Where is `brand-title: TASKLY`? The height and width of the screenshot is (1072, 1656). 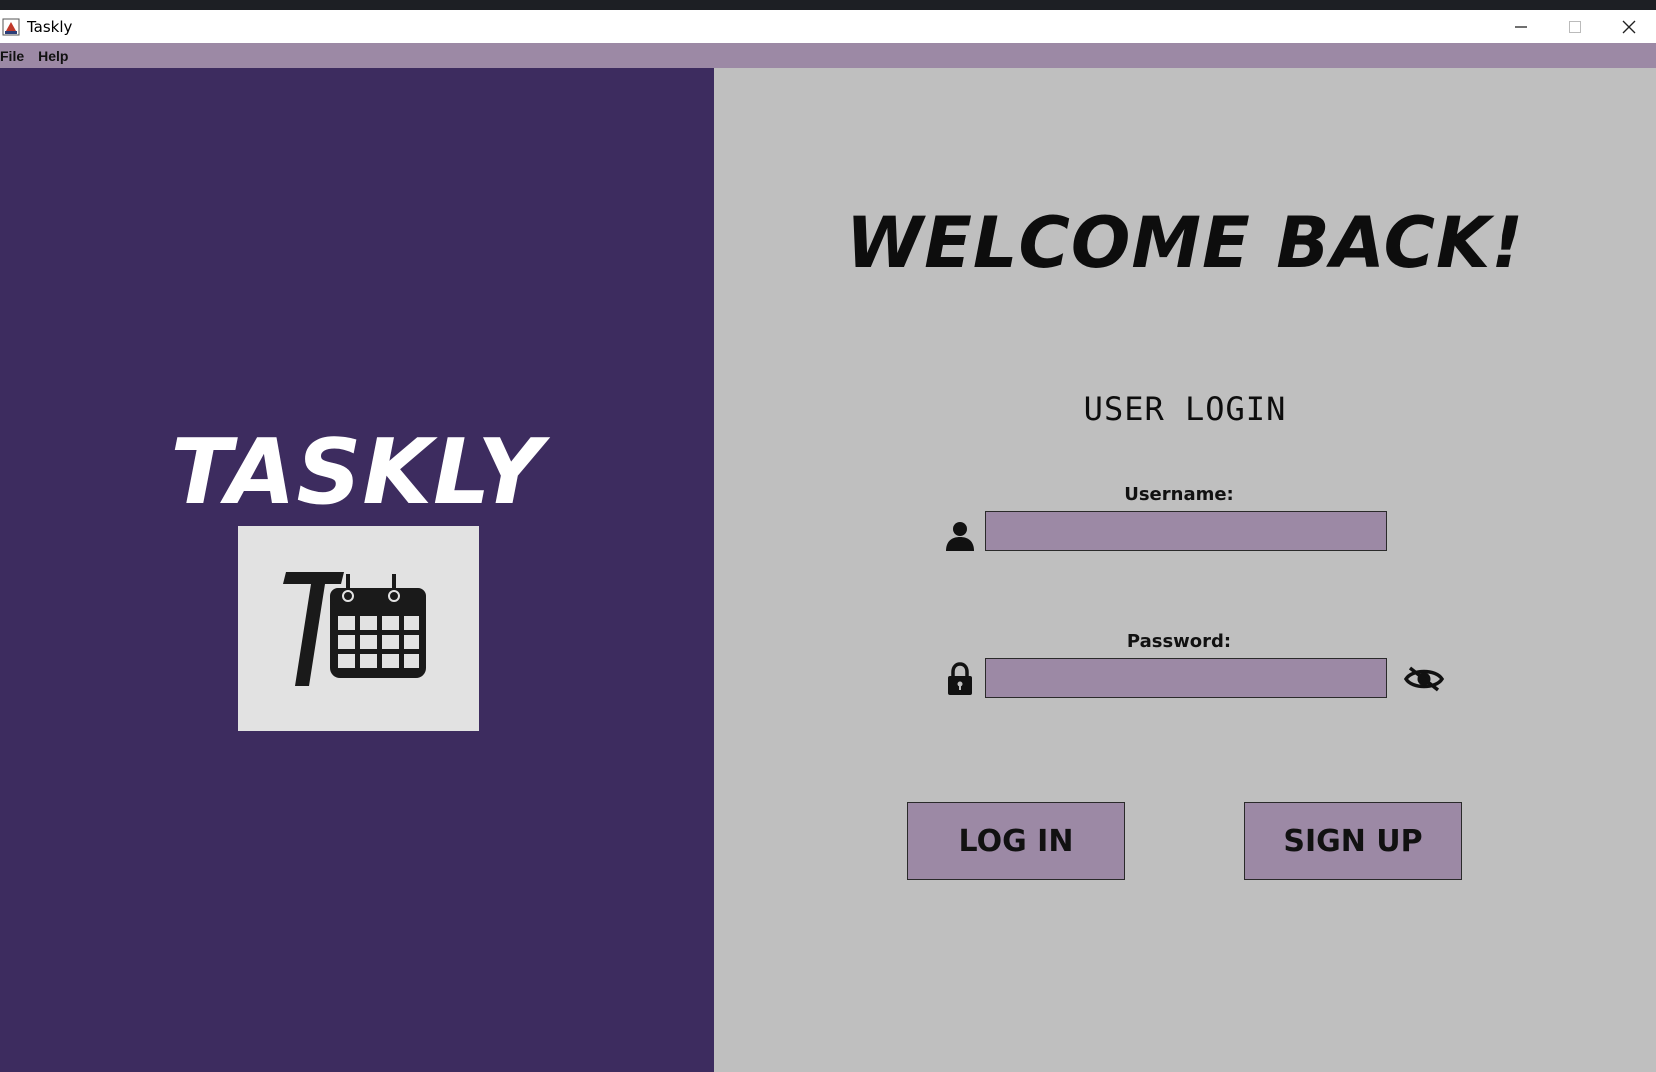 brand-title: TASKLY is located at coordinates (357, 472).